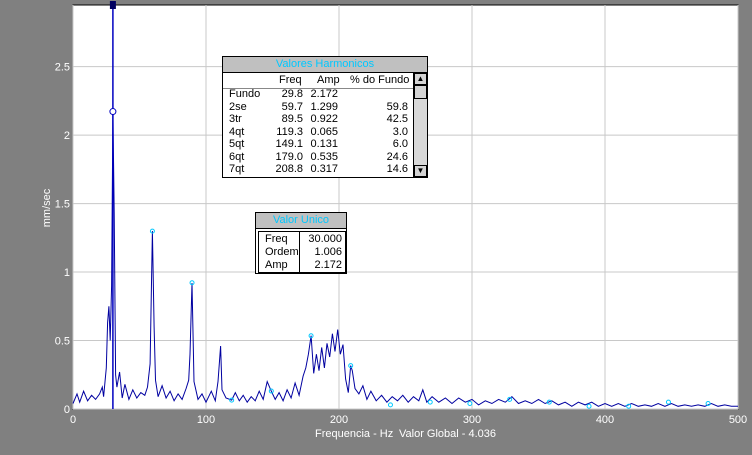  What do you see at coordinates (67, 136) in the screenshot?
I see `y-tick-label: 2` at bounding box center [67, 136].